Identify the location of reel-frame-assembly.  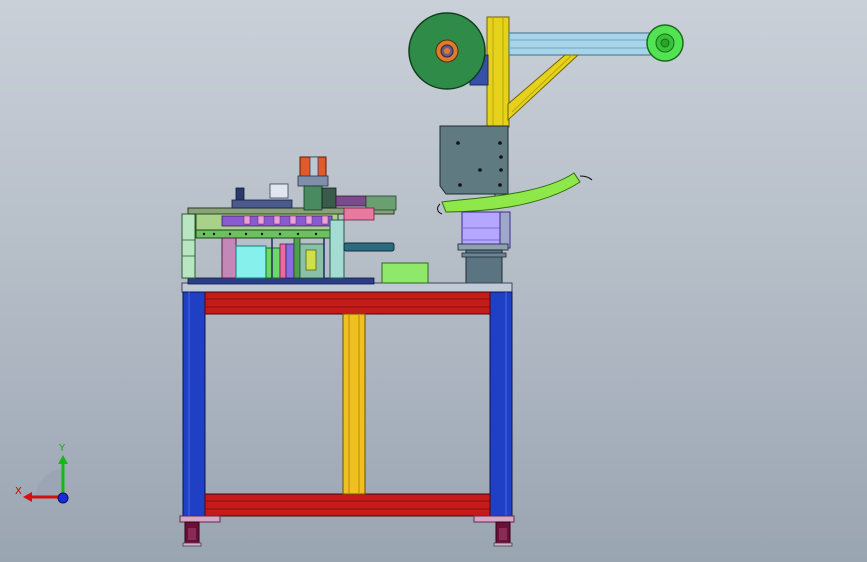
(546, 70).